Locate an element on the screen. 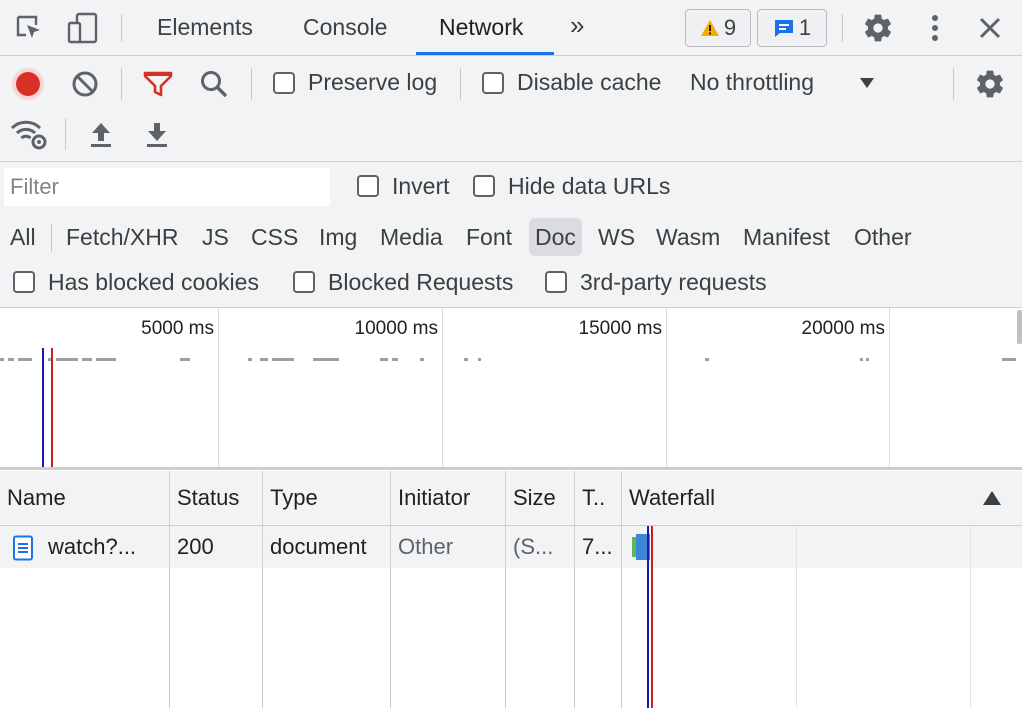 The image size is (1022, 708). settings-gear-icon is located at coordinates (878, 28).